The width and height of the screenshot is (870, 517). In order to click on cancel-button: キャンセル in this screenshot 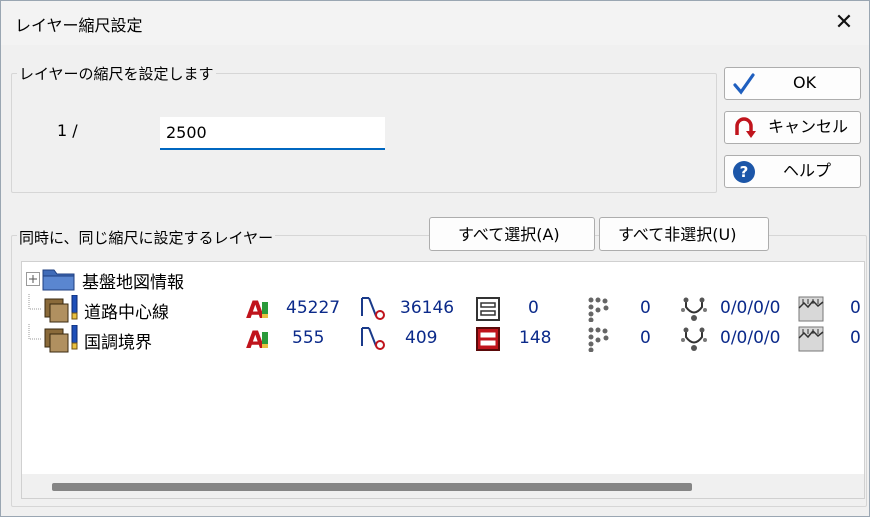, I will do `click(792, 127)`.